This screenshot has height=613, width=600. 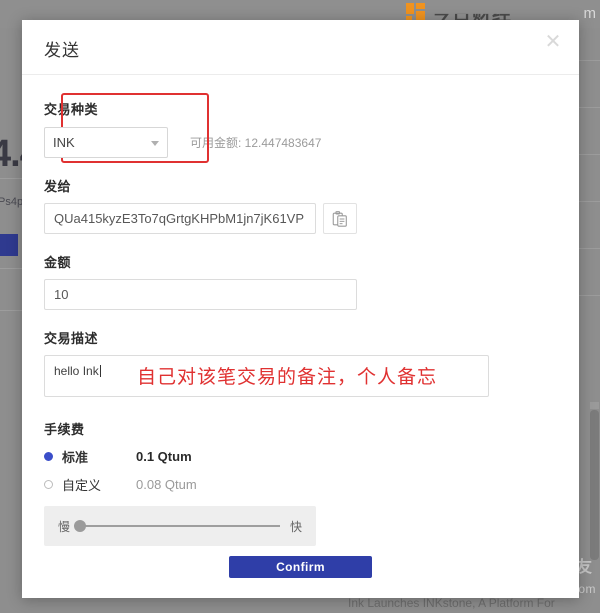 I want to click on fee-option-custom-value: 0.08 Qtum, so click(x=166, y=484).